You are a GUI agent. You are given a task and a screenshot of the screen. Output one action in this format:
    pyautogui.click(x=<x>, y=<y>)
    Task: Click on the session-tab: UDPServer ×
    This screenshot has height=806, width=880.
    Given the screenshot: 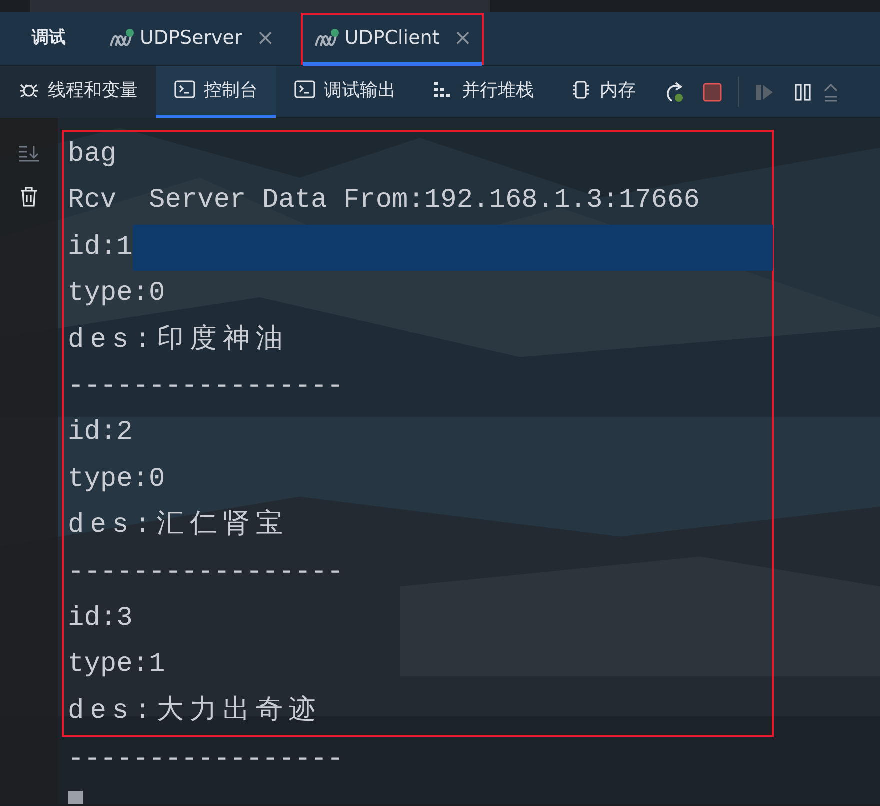 What is the action you would take?
    pyautogui.click(x=191, y=39)
    